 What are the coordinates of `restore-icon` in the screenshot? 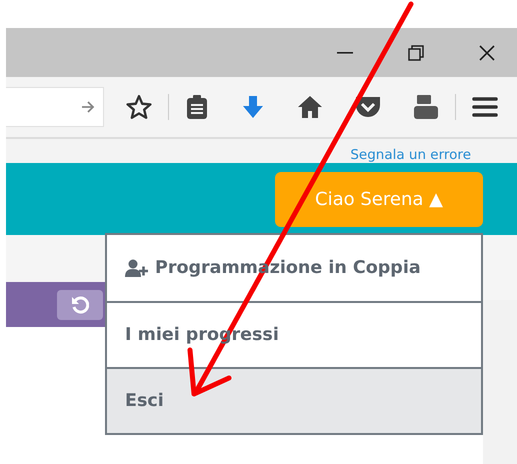 It's located at (416, 52).